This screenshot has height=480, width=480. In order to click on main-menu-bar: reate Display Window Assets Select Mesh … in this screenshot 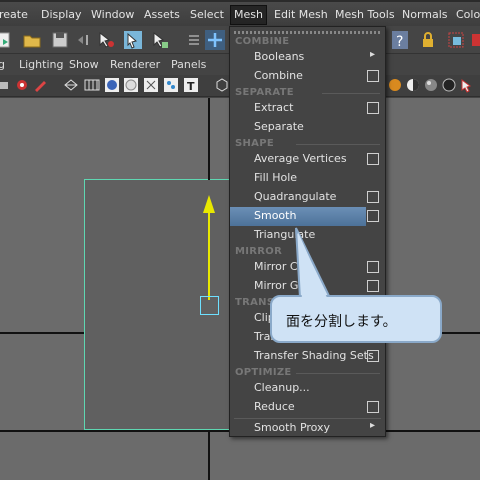, I will do `click(240, 13)`.